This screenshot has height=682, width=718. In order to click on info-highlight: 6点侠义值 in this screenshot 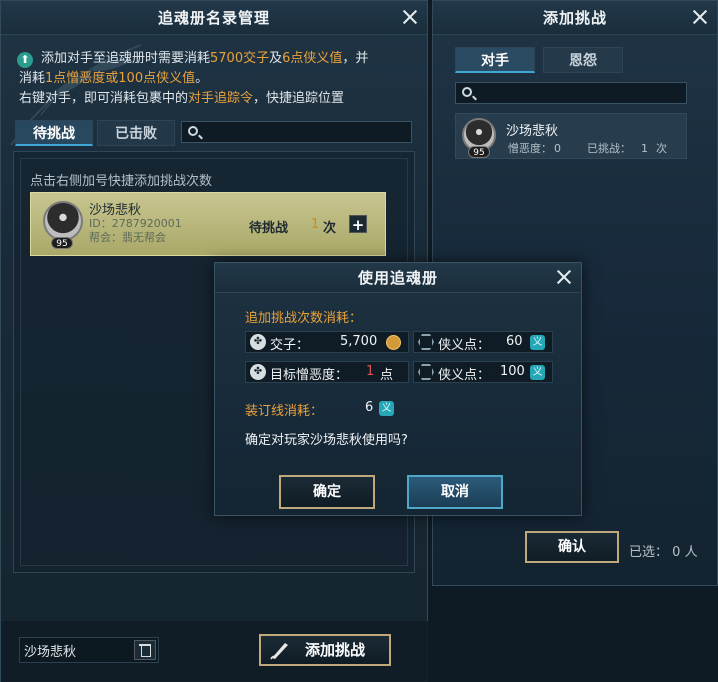, I will do `click(312, 58)`.